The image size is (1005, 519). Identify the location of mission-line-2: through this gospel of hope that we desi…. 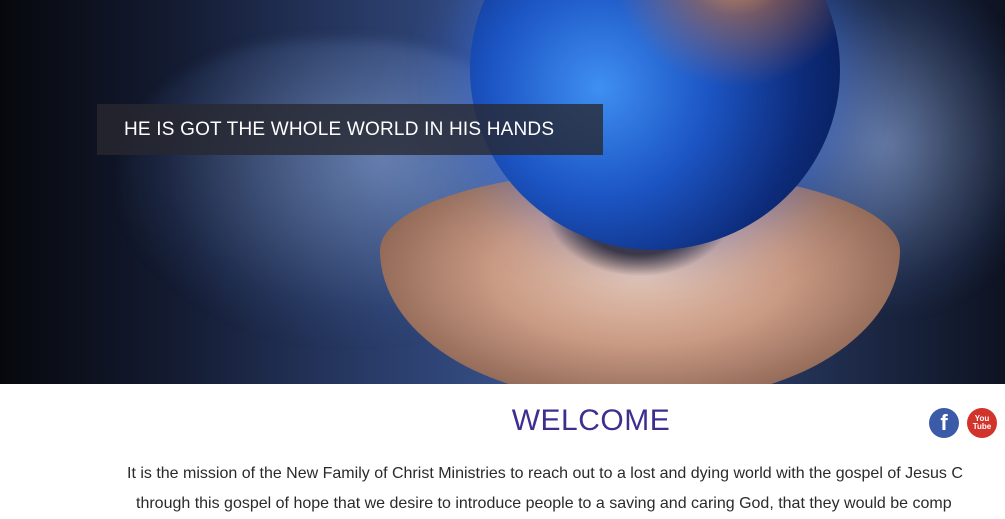
(544, 503).